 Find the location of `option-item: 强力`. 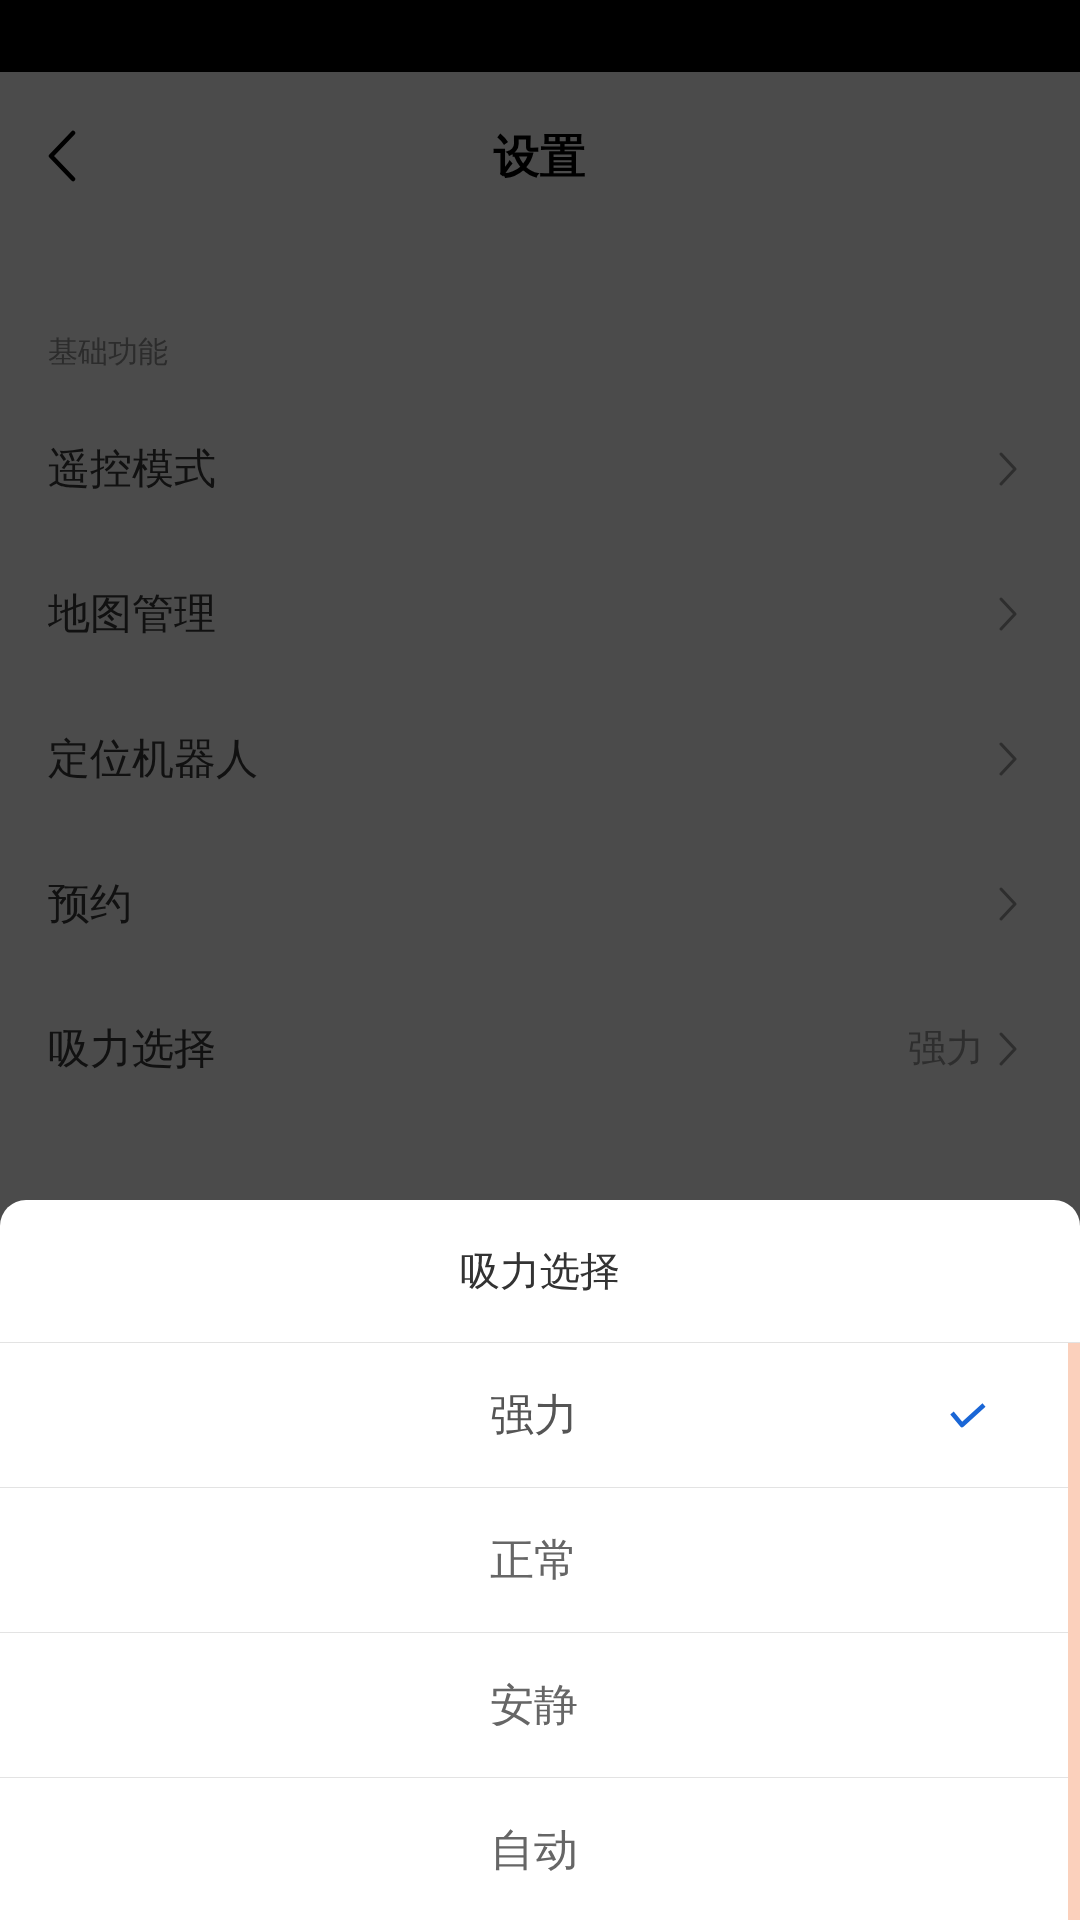

option-item: 强力 is located at coordinates (534, 1415).